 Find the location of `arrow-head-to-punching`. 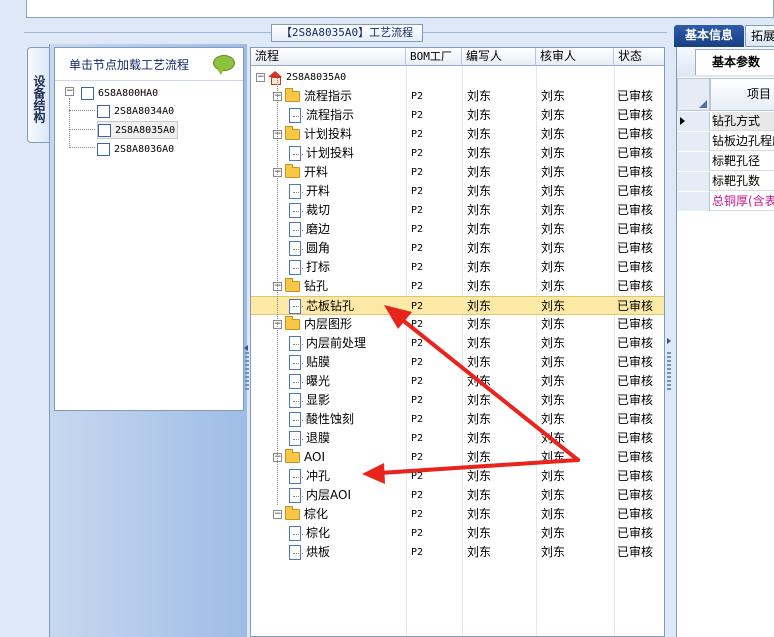

arrow-head-to-punching is located at coordinates (373, 473).